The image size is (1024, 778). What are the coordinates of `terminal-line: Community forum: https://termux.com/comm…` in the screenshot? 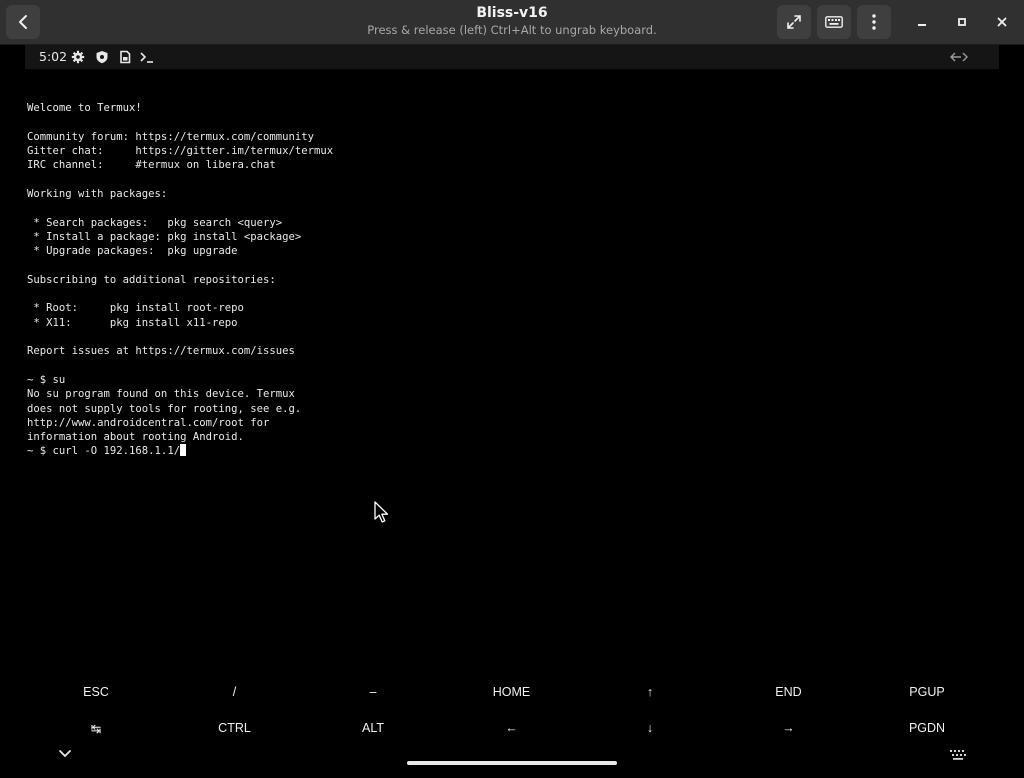 It's located at (171, 136).